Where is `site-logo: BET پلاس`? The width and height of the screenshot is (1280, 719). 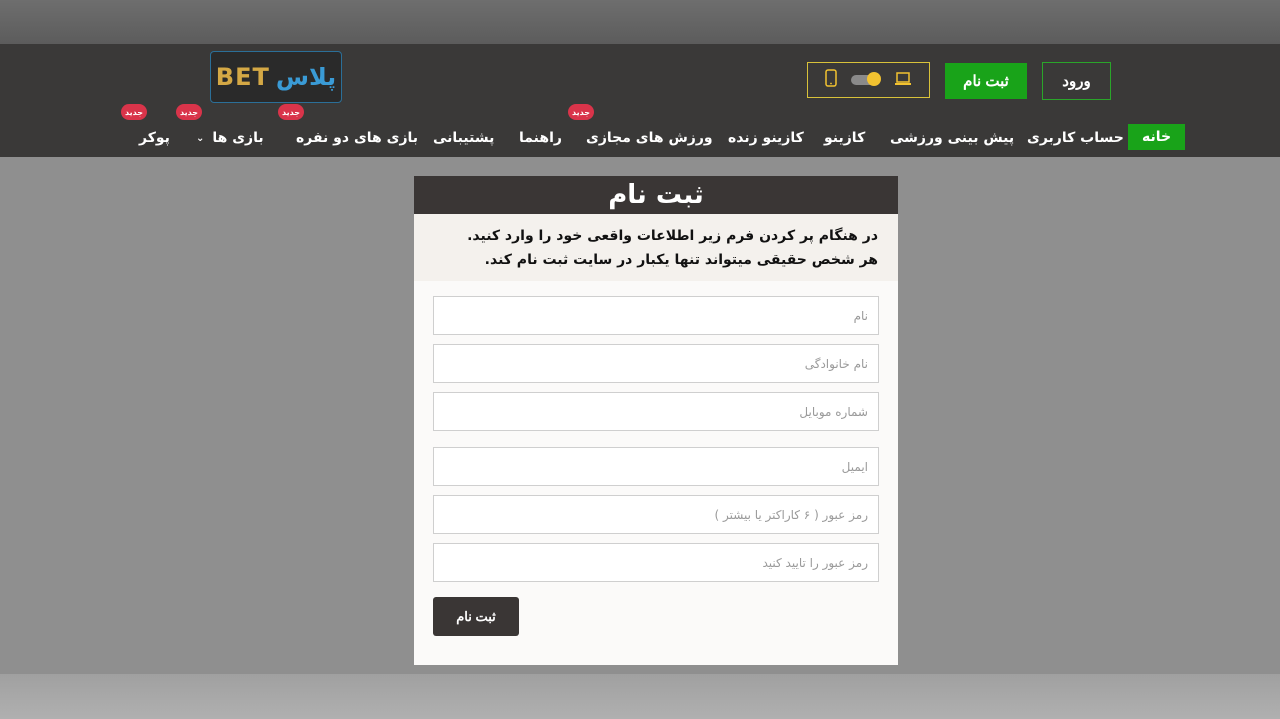
site-logo: BET پلاس is located at coordinates (276, 77).